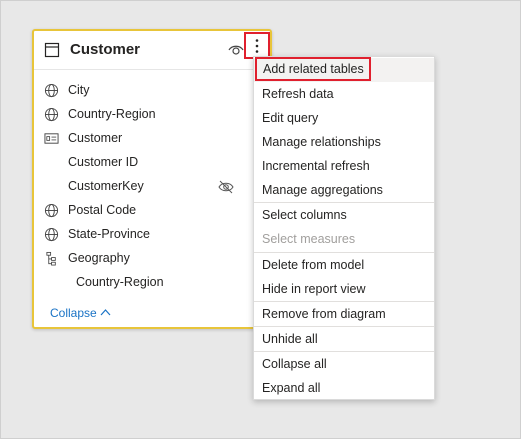  I want to click on field-city: City, so click(152, 91).